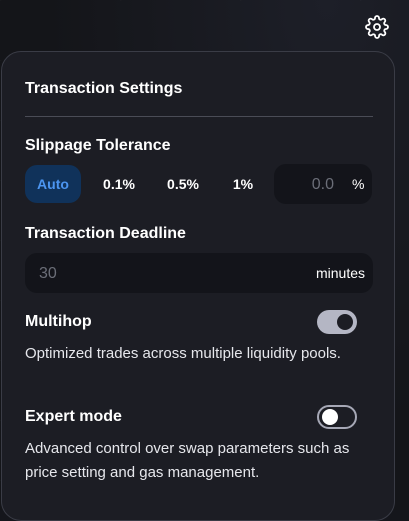 The image size is (409, 521). What do you see at coordinates (139, 274) in the screenshot?
I see `deadline-input` at bounding box center [139, 274].